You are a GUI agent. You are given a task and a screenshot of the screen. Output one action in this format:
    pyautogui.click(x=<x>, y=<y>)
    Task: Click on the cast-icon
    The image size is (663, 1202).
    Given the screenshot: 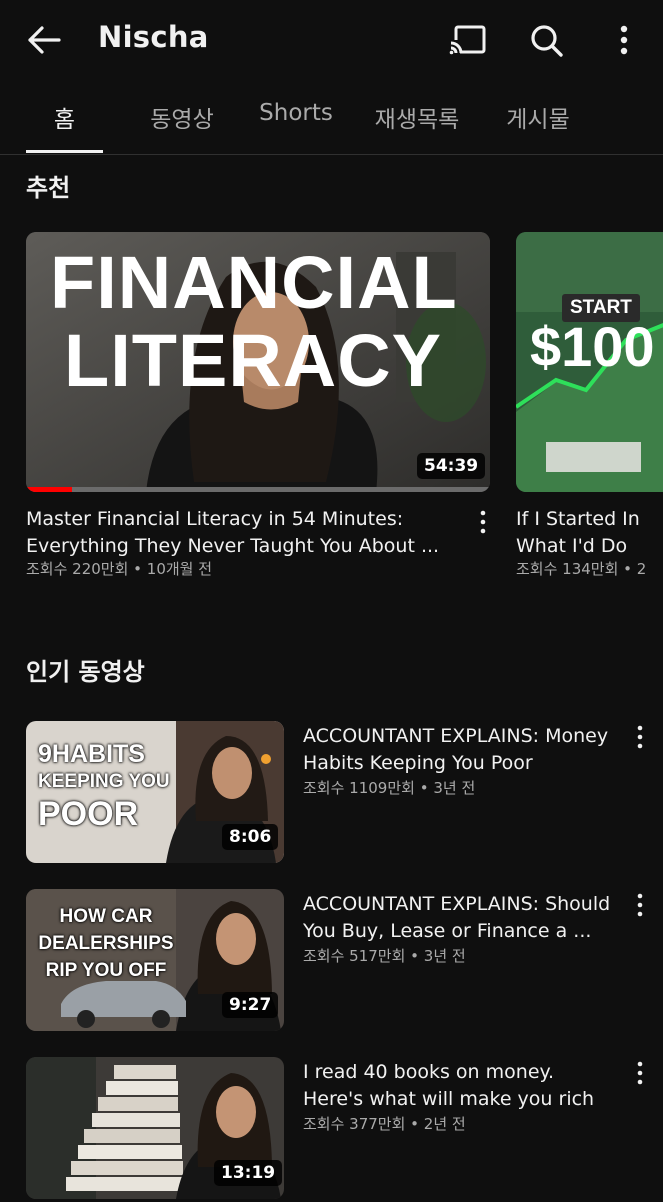 What is the action you would take?
    pyautogui.click(x=468, y=40)
    